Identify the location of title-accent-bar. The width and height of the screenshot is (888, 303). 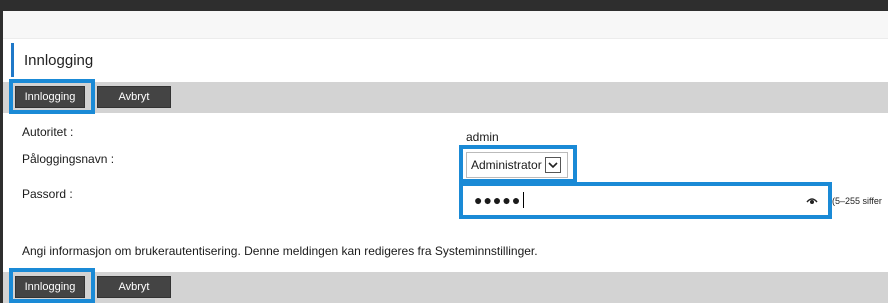
(12, 60).